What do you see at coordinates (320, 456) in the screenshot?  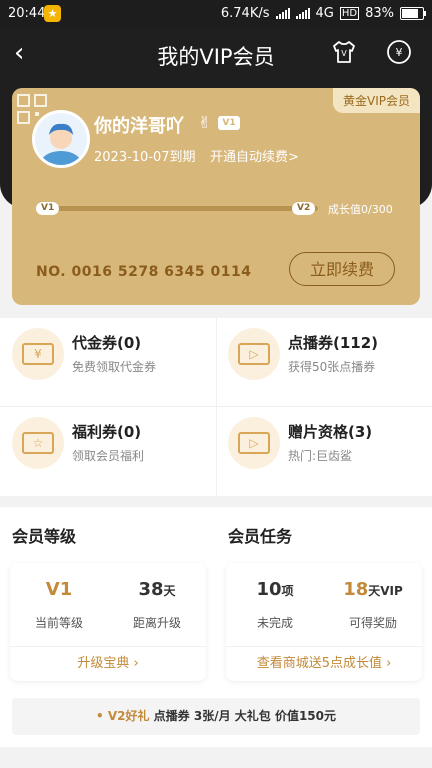 I see `coupon-sub: 热门:巨齿鲨` at bounding box center [320, 456].